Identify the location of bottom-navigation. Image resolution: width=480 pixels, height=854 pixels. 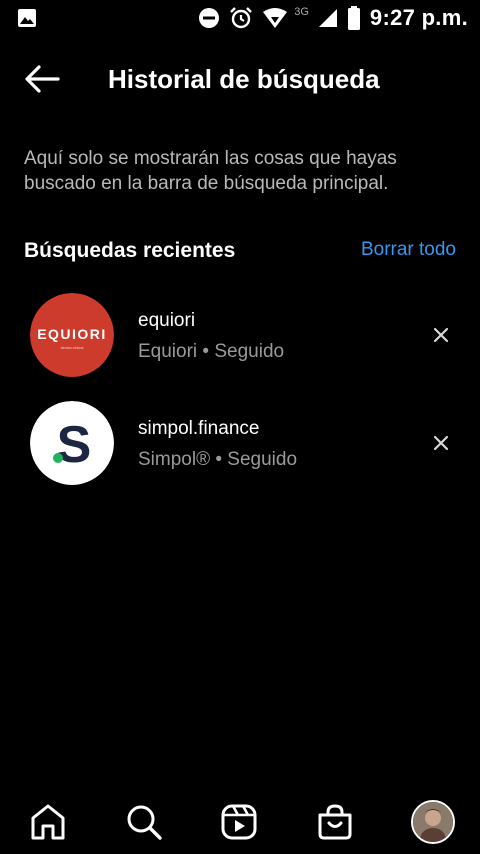
(240, 824).